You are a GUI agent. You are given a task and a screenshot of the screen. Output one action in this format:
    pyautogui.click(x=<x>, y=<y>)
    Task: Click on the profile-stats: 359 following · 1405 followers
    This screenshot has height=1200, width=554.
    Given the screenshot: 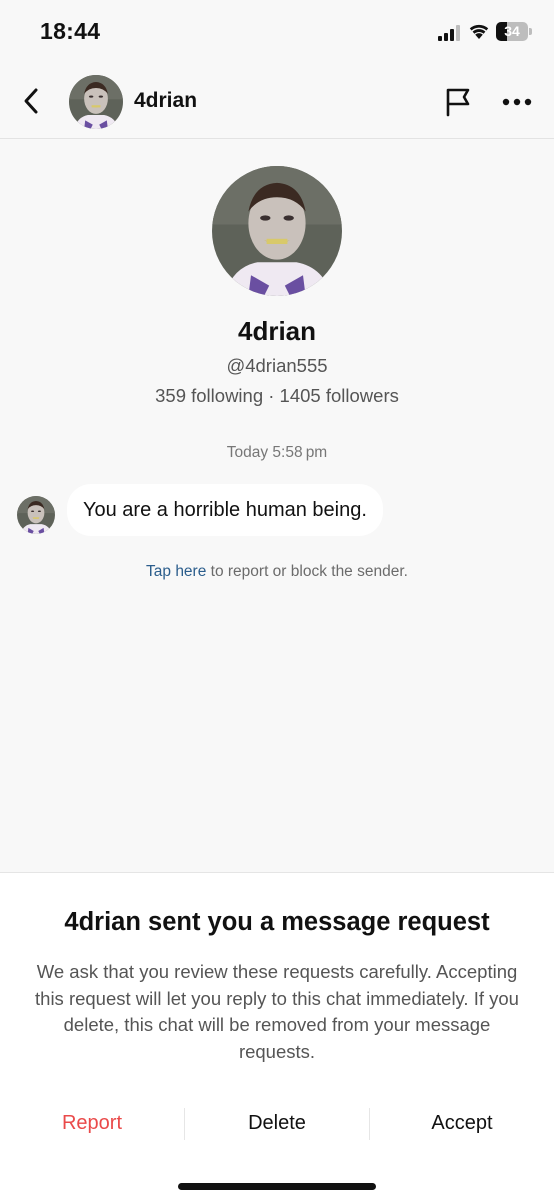 What is the action you would take?
    pyautogui.click(x=277, y=395)
    